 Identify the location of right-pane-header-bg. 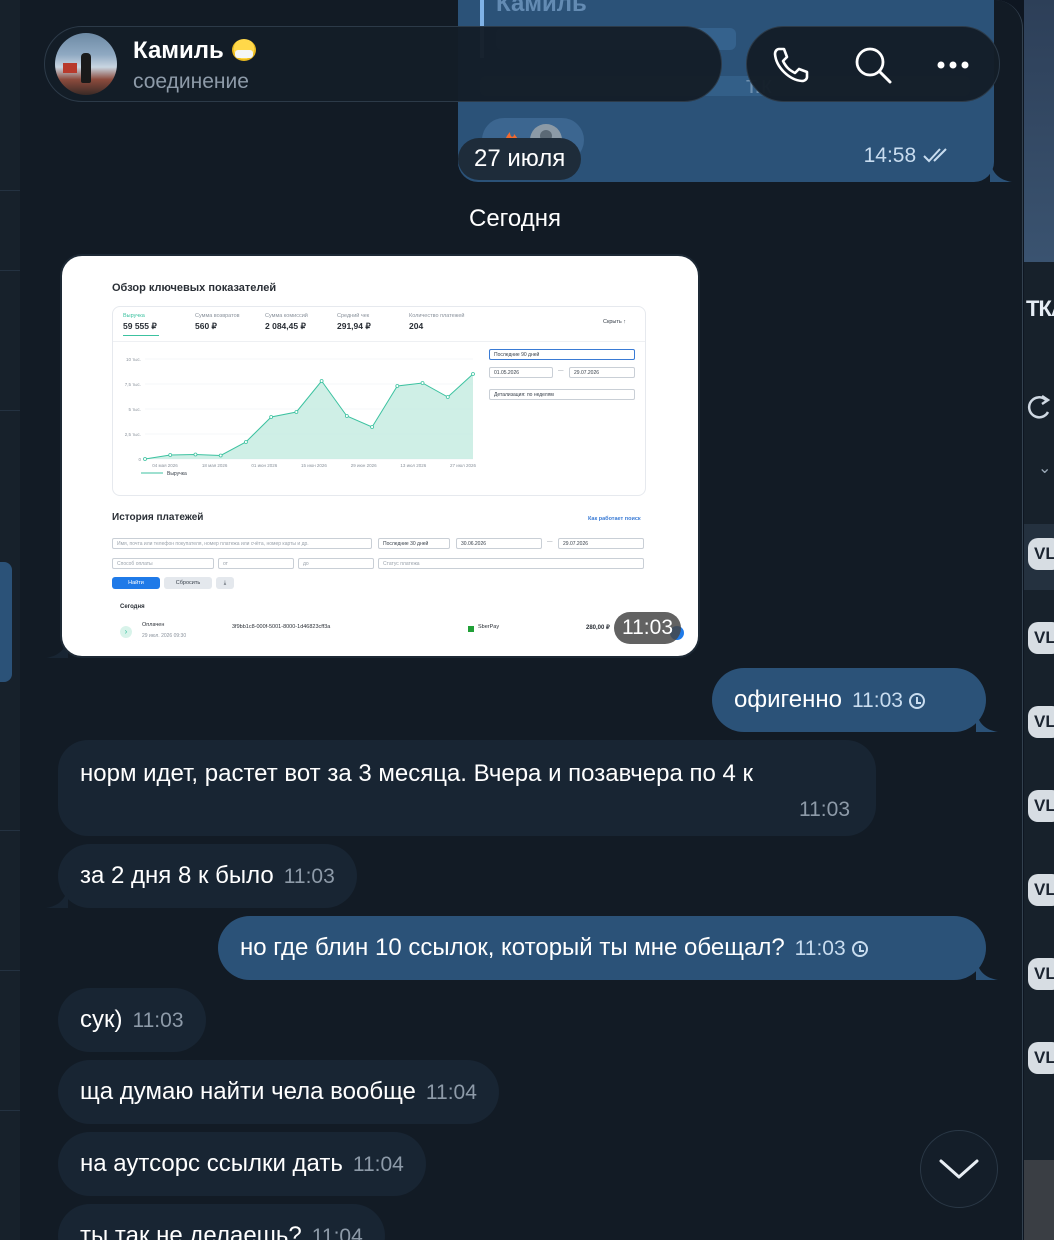
(1039, 131).